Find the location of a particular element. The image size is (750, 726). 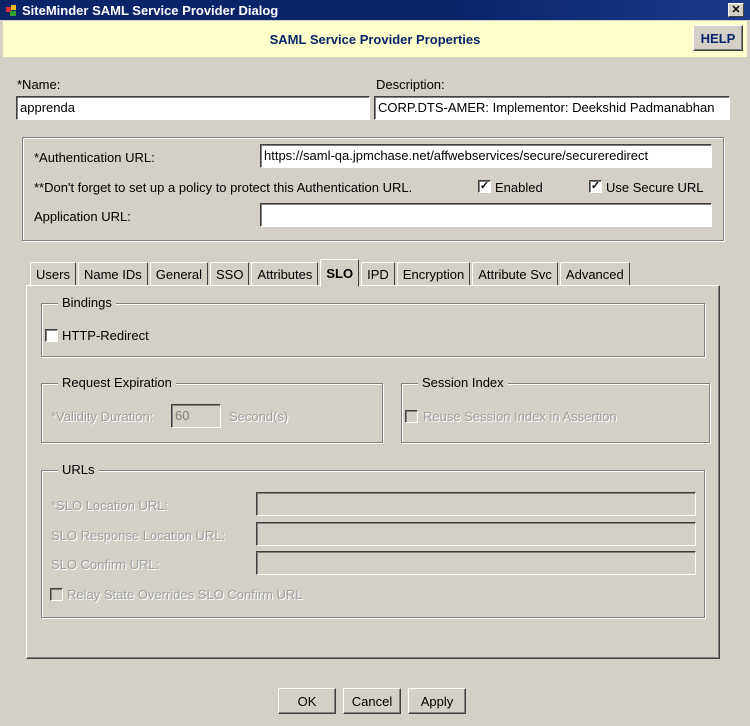

reuse-session-index-label: Reuse Session Index in Assertion is located at coordinates (520, 416).